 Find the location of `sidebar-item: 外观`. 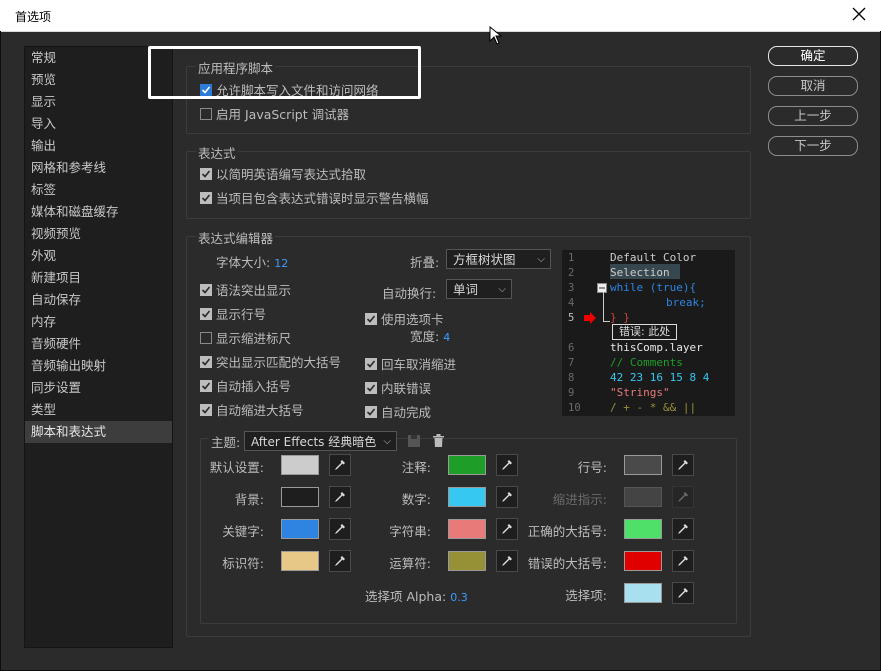

sidebar-item: 外观 is located at coordinates (98, 256).